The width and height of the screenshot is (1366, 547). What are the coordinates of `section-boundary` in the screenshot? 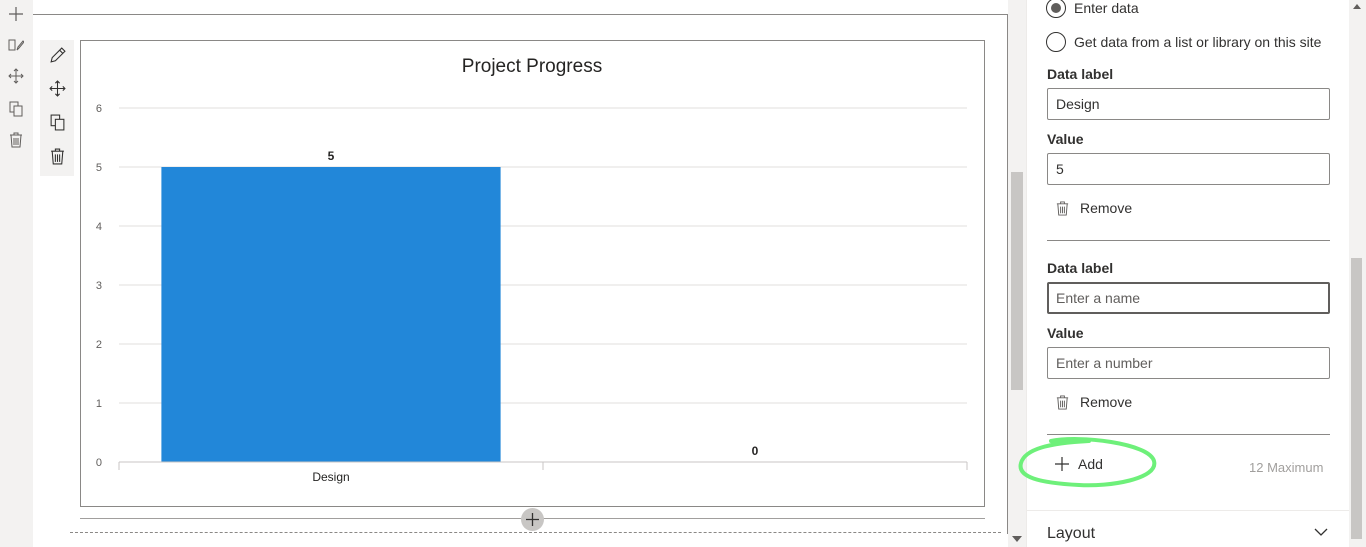 It's located at (535, 532).